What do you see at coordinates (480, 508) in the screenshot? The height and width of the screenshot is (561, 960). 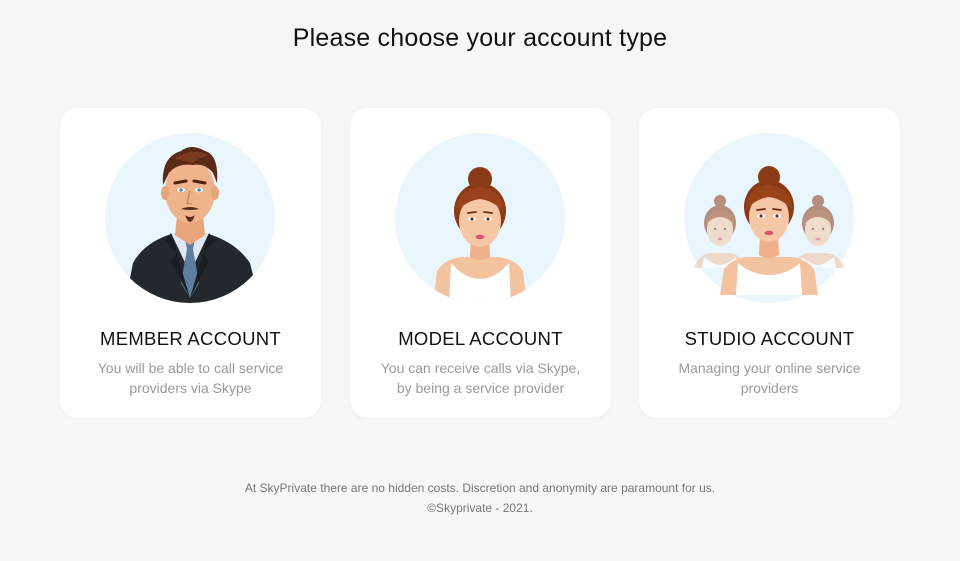 I see `footer-copyright: ©Skyprivate - 2021.` at bounding box center [480, 508].